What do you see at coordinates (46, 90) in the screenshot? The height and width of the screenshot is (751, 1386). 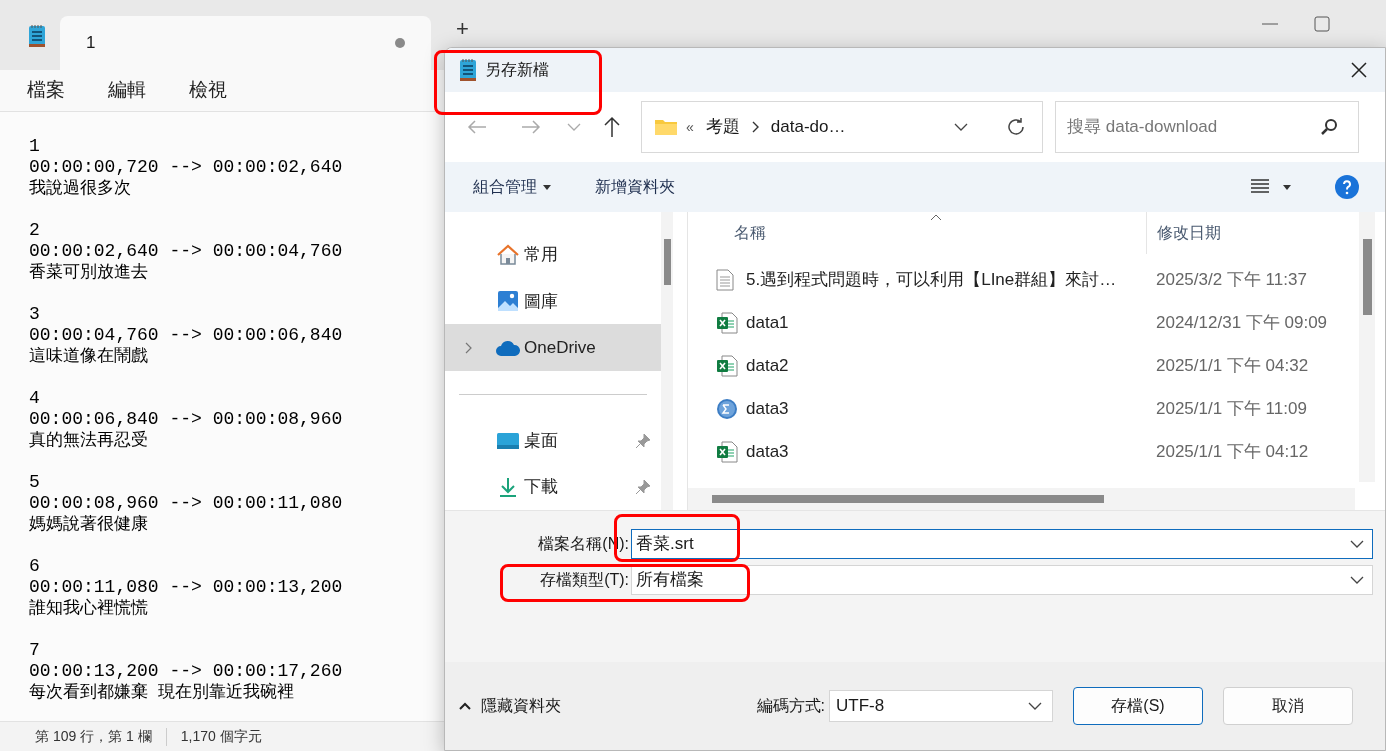 I see `menu-item: 檔案` at bounding box center [46, 90].